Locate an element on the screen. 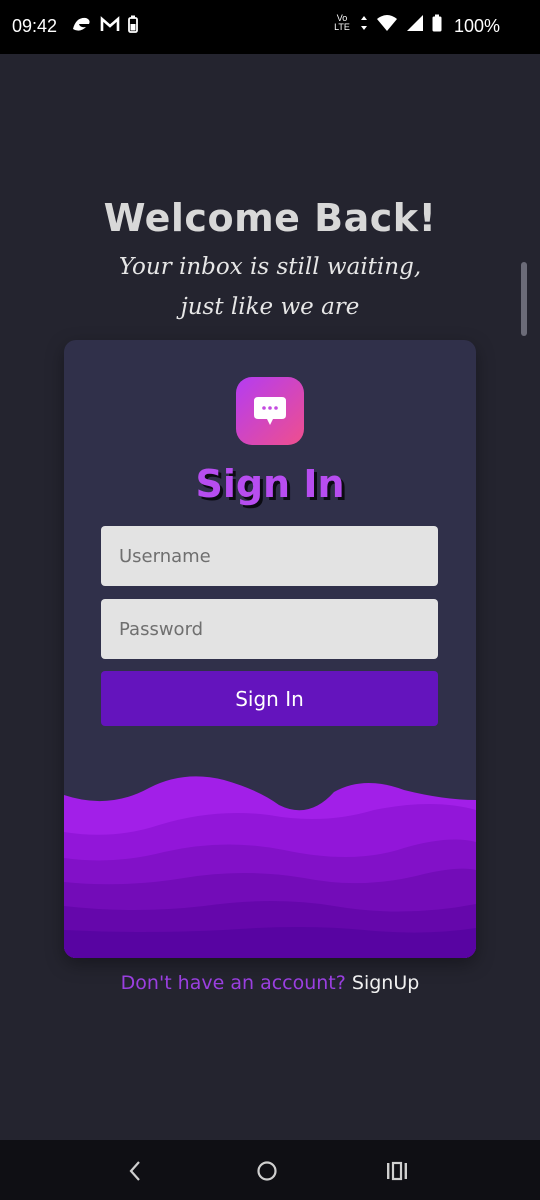 This screenshot has height=1200, width=540. recents-icon is located at coordinates (397, 1171).